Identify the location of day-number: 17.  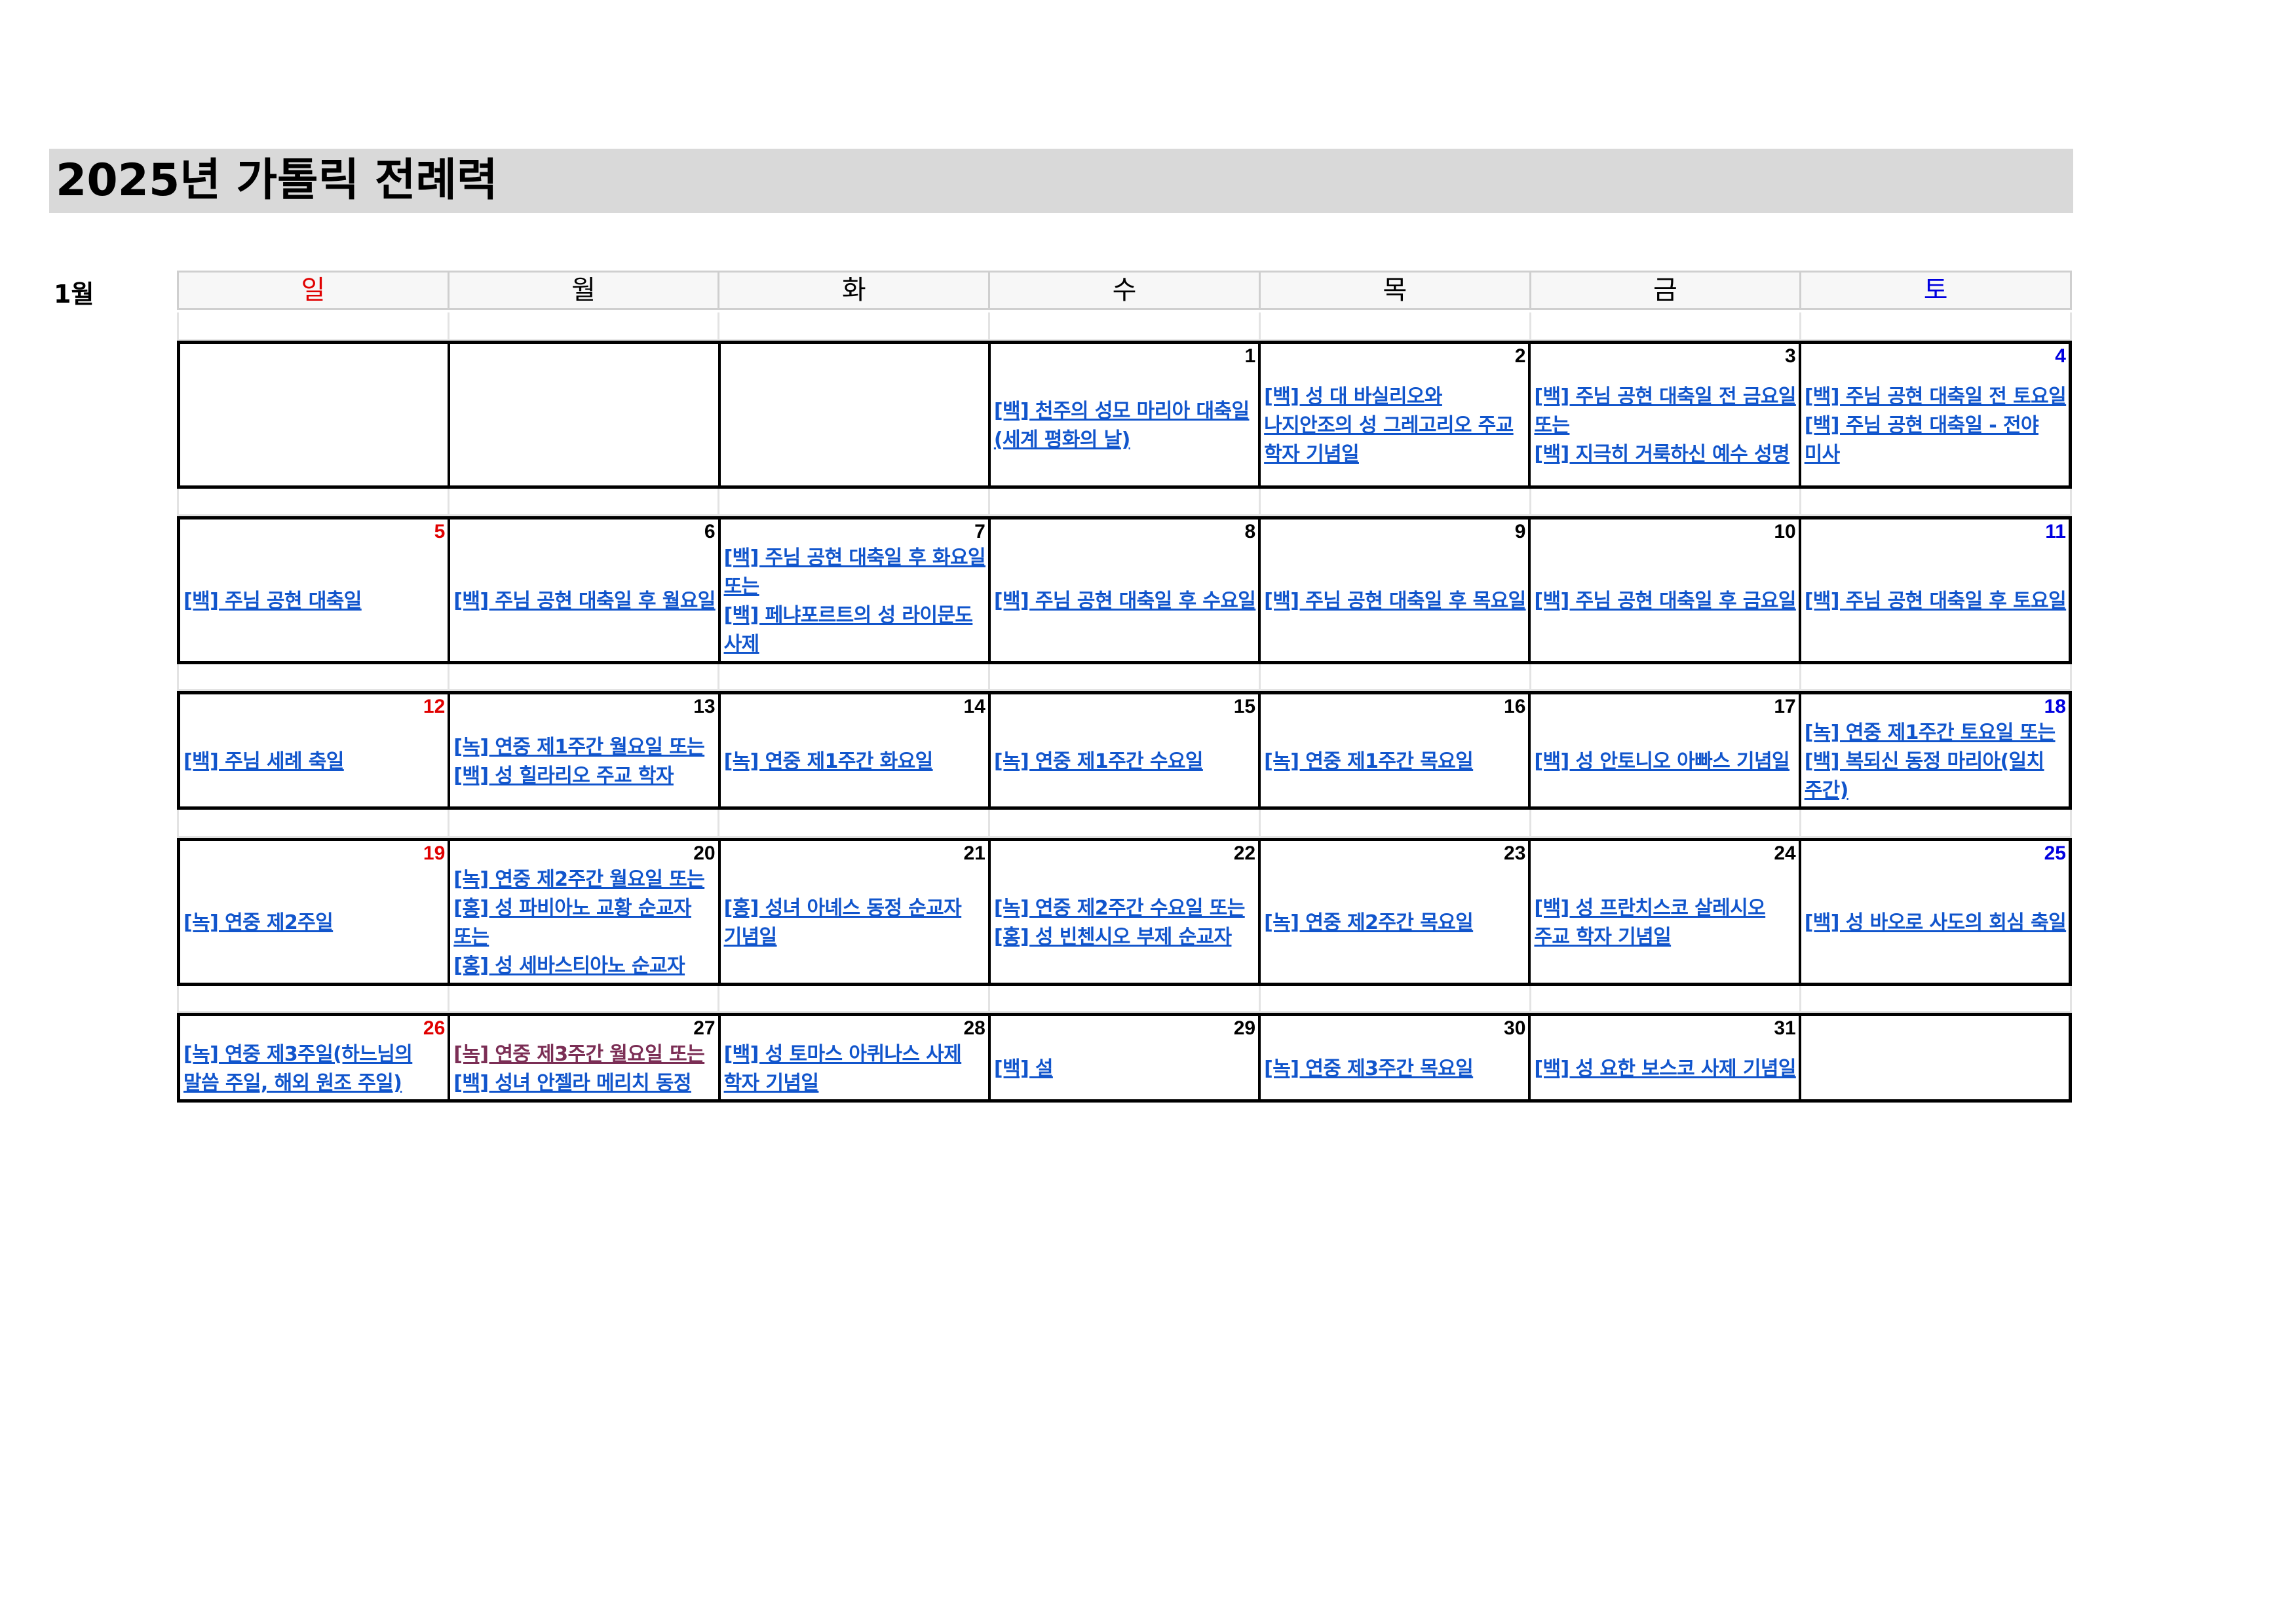
(1785, 706).